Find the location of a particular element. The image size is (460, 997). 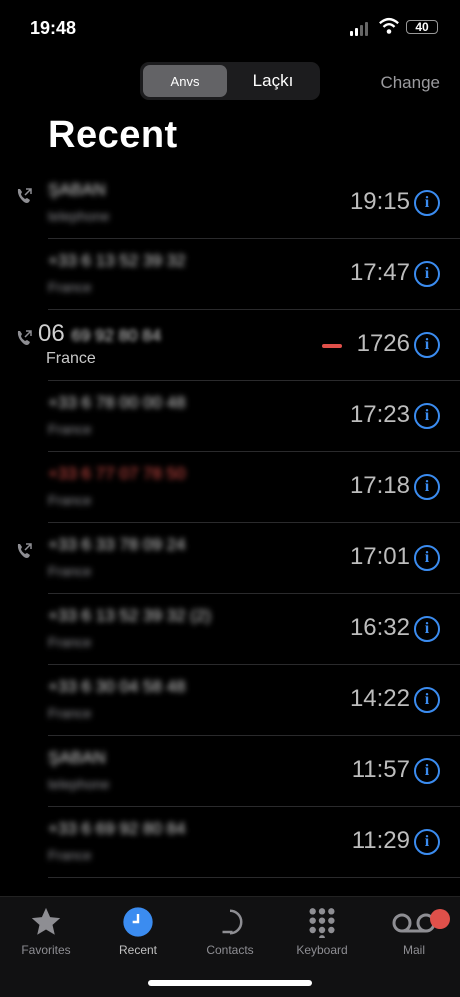

call-time: 17:23 is located at coordinates (379, 414).